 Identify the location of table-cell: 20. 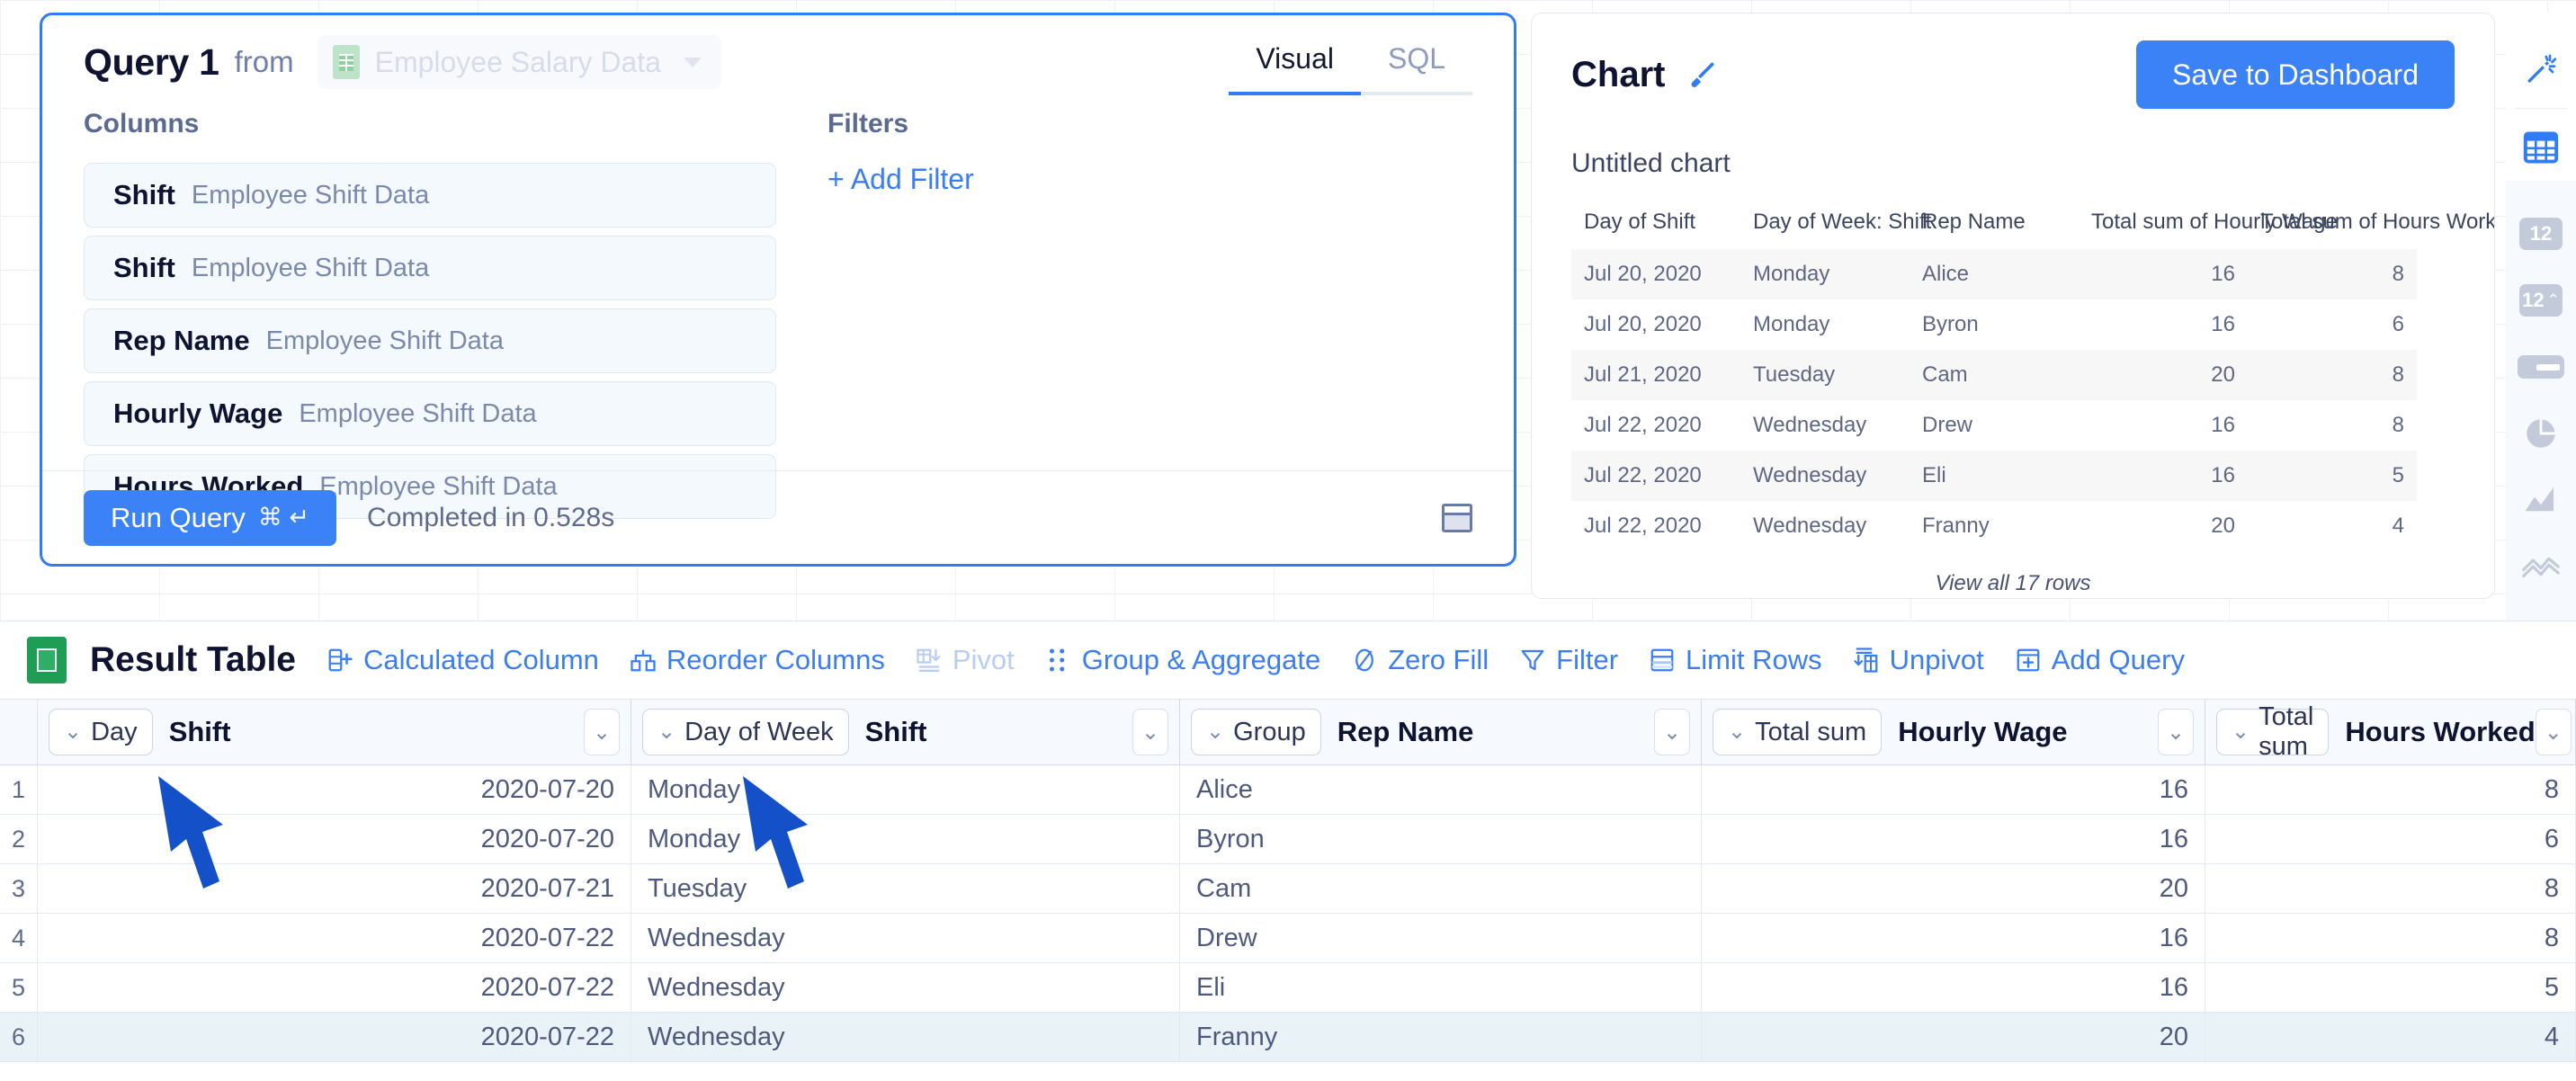
(1953, 1037).